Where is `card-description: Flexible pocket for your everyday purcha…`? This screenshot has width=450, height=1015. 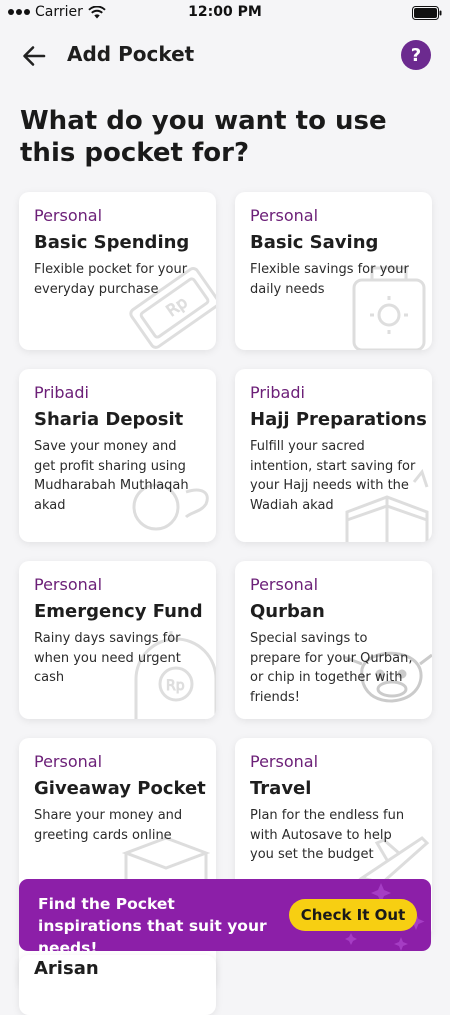
card-description: Flexible pocket for your everyday purcha… is located at coordinates (111, 279).